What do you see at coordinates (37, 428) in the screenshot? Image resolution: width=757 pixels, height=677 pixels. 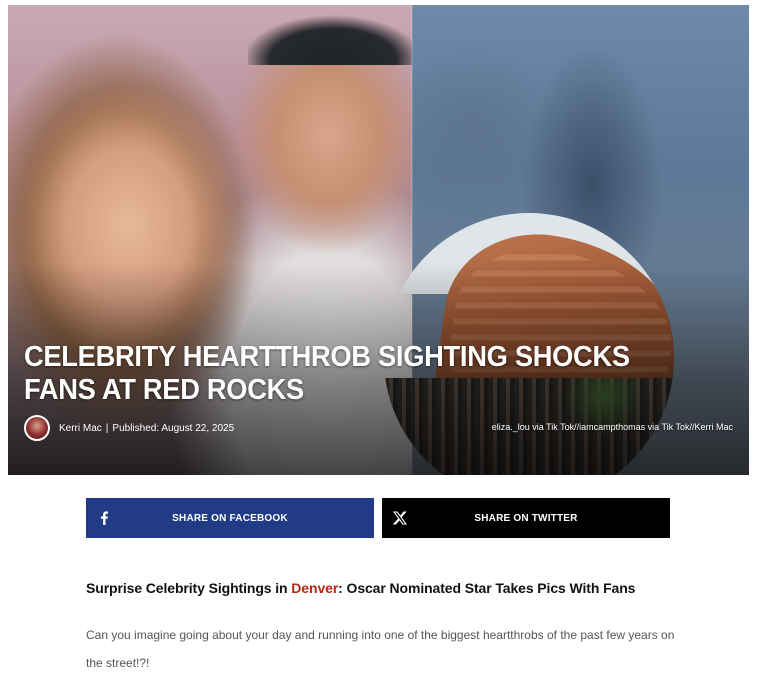 I see `author-avatar` at bounding box center [37, 428].